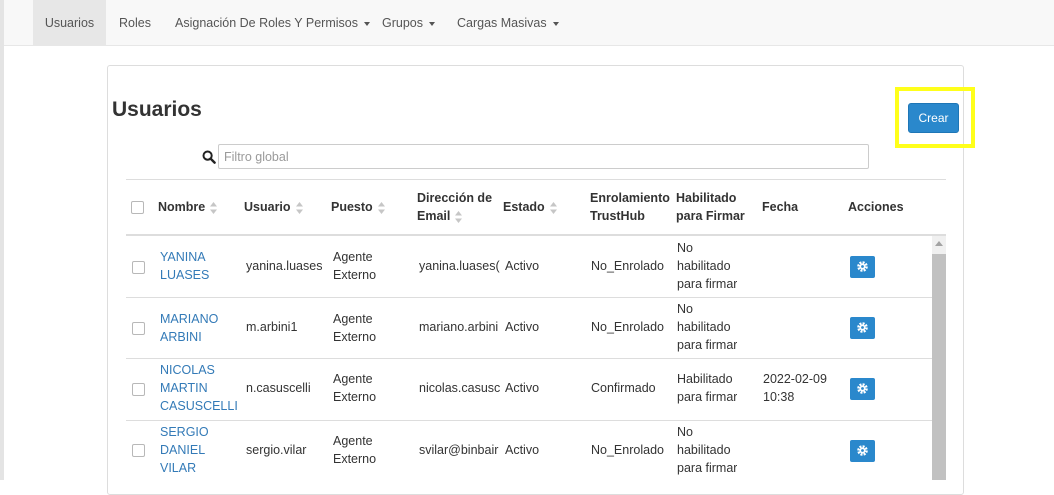 The height and width of the screenshot is (495, 1054). I want to click on user-name-link: MARIANO ARBINI, so click(189, 328).